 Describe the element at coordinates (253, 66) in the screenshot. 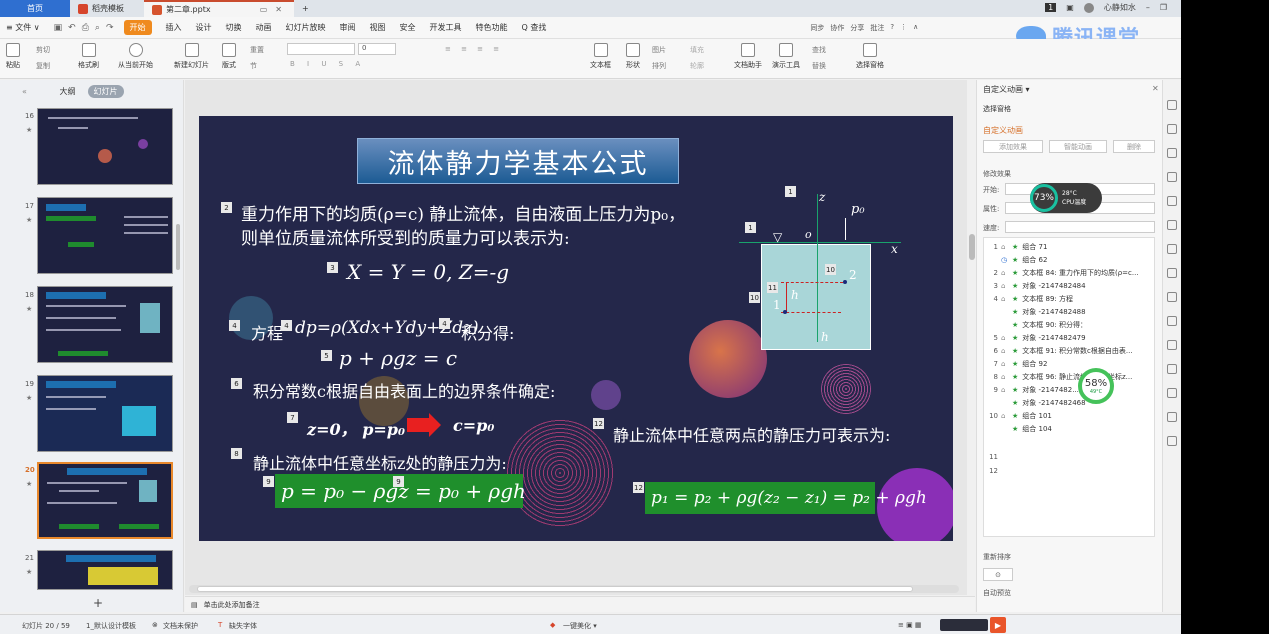

I see `section-button: 节` at that location.